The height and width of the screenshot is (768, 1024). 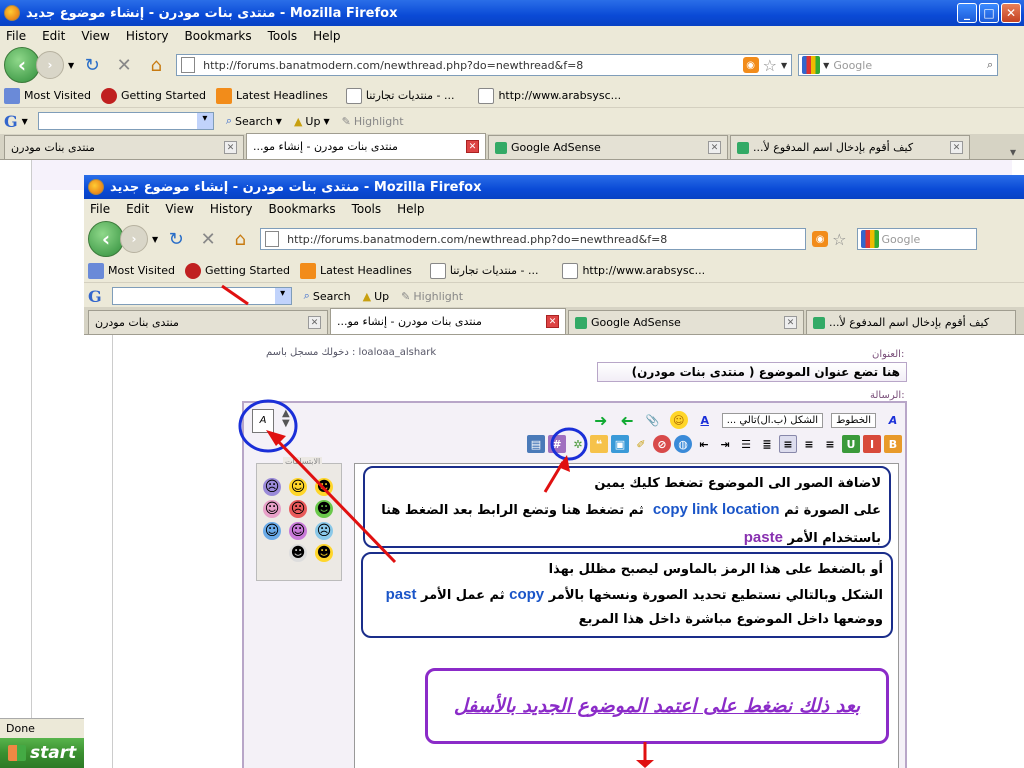 I want to click on menu-tools: Tools, so click(x=283, y=36).